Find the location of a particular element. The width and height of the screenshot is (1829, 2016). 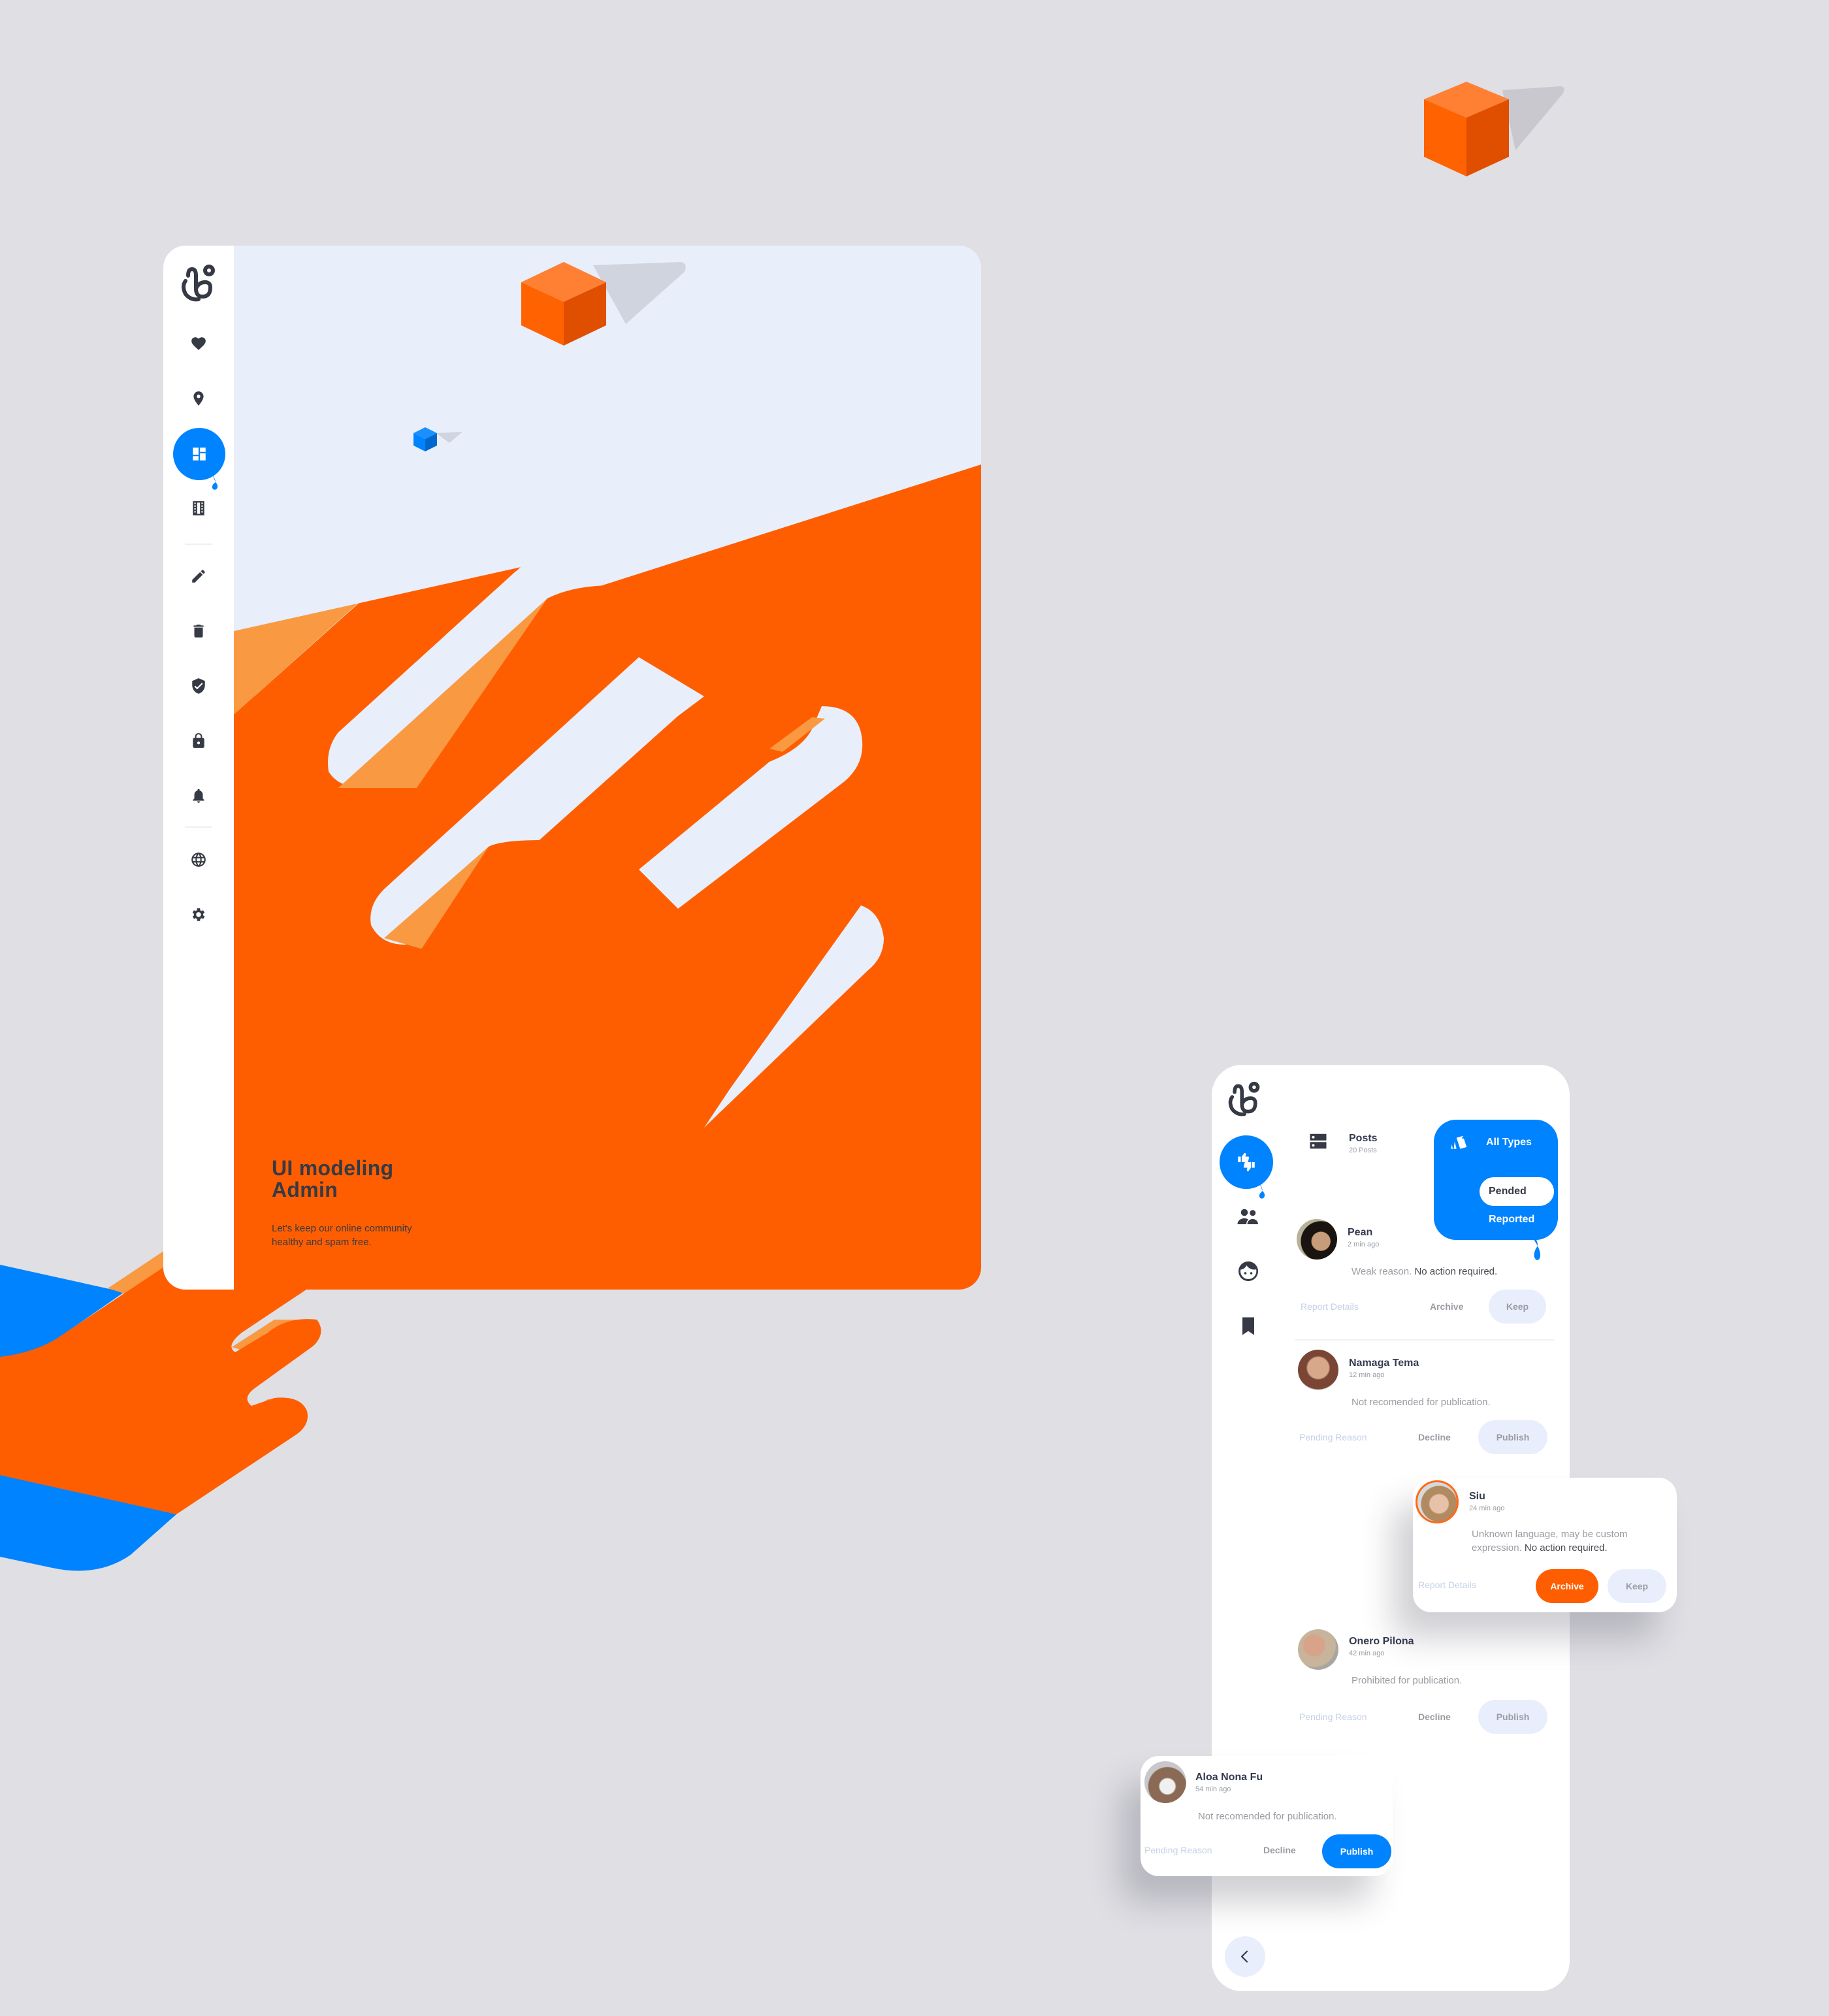

sidebar-item-favorites is located at coordinates (199, 344).